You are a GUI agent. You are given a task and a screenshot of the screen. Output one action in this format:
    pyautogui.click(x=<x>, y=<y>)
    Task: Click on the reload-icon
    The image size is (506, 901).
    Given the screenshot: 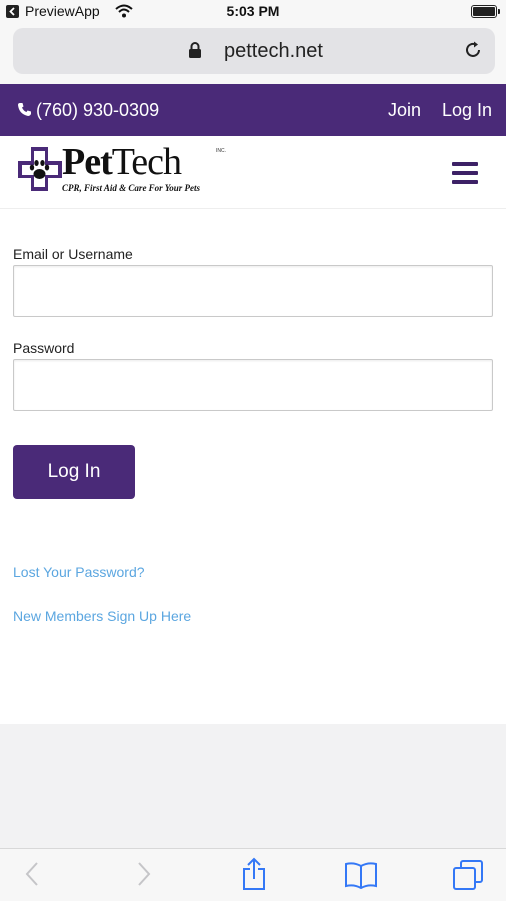 What is the action you would take?
    pyautogui.click(x=473, y=52)
    